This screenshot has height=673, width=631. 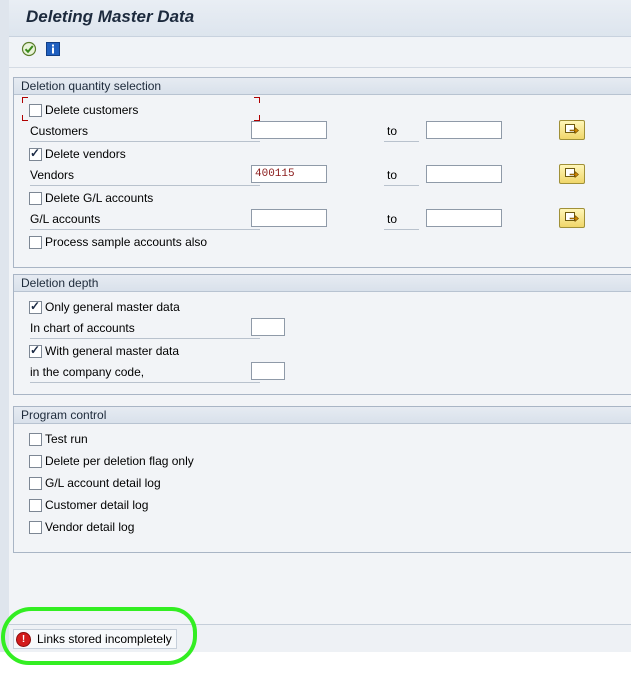 I want to click on left-frame-strip, so click(x=4, y=326).